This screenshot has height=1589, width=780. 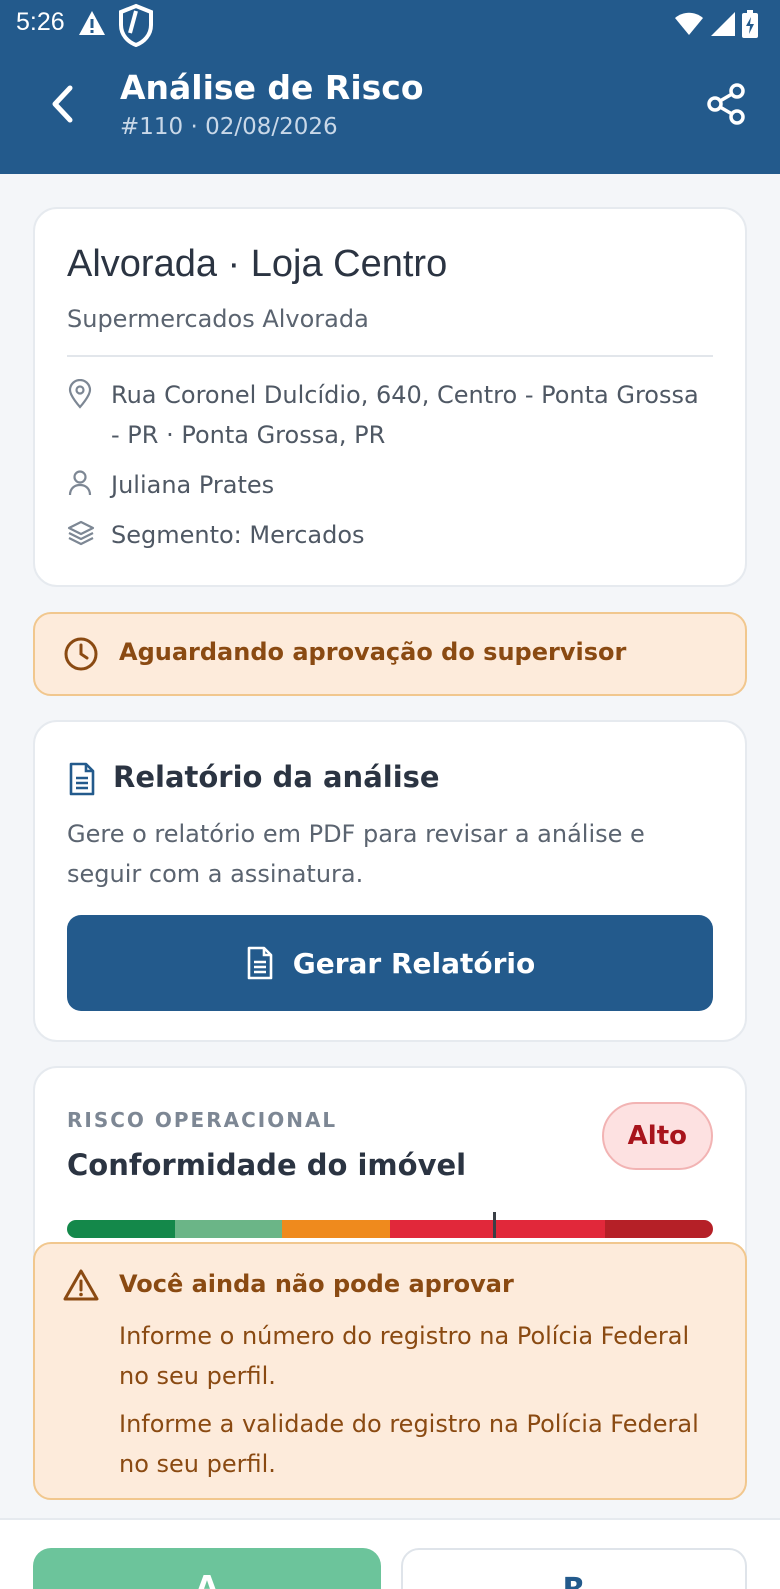 What do you see at coordinates (573, 1580) in the screenshot?
I see `reject-label: R` at bounding box center [573, 1580].